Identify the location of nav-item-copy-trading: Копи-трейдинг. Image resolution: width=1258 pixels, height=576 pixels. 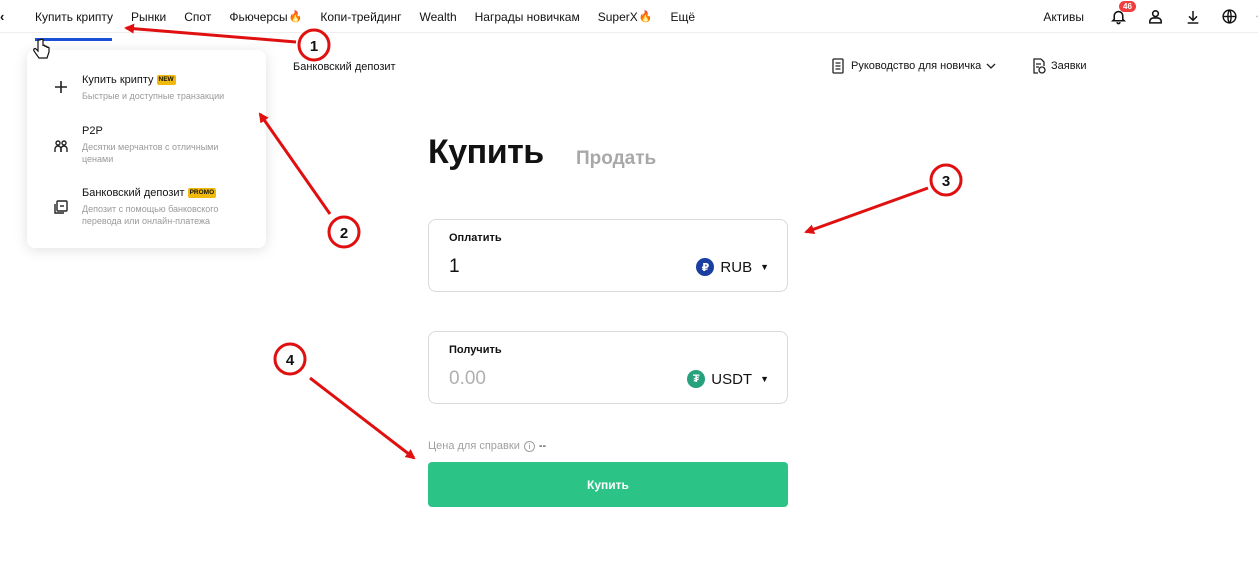
(360, 17).